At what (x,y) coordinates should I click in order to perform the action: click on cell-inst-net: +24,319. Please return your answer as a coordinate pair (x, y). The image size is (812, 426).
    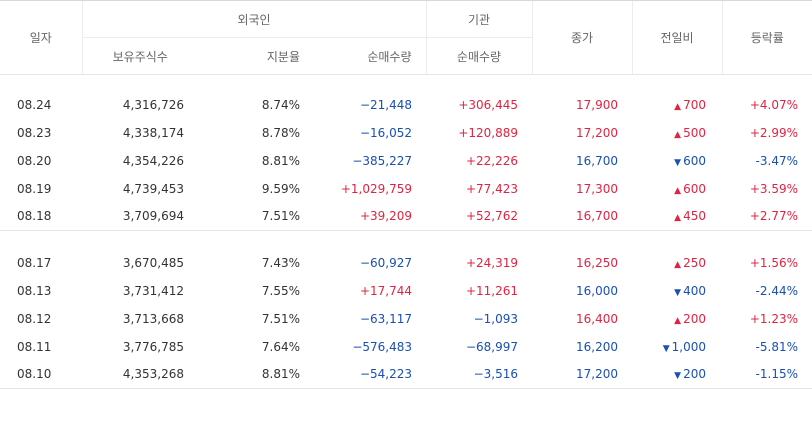
    Looking at the image, I should click on (491, 262).